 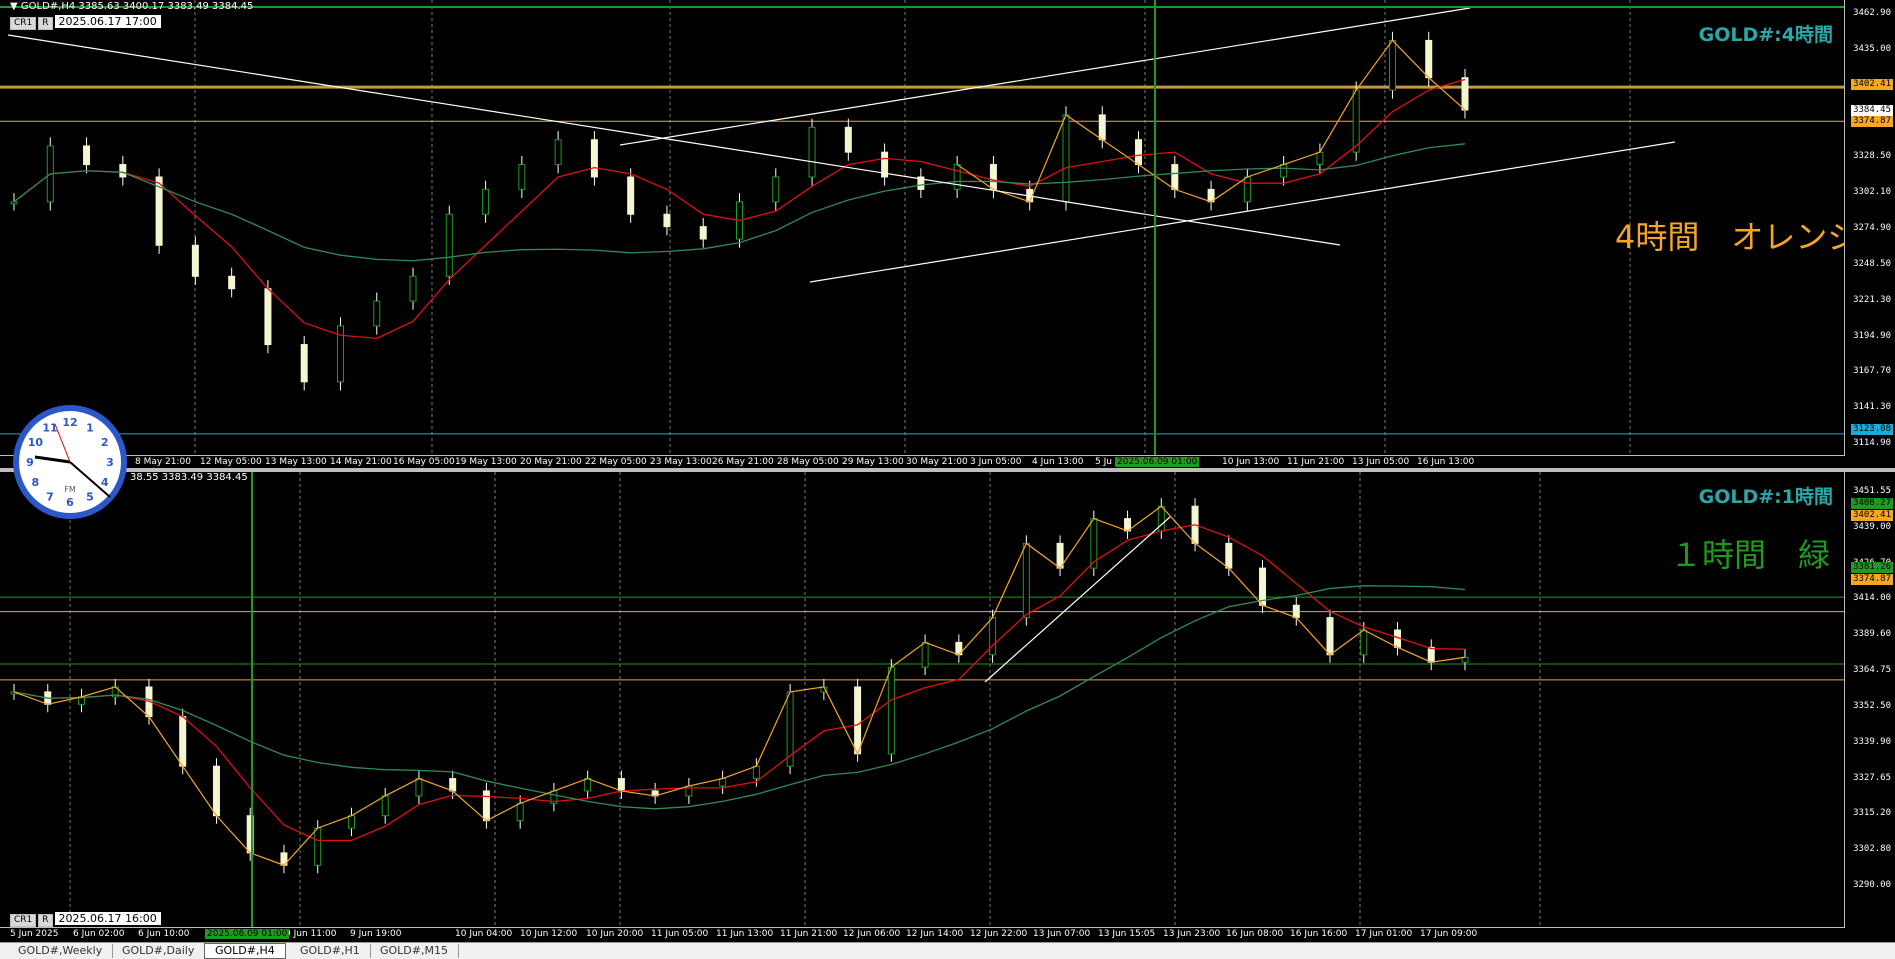 I want to click on price-tick-label: 3141.30, so click(x=1872, y=407).